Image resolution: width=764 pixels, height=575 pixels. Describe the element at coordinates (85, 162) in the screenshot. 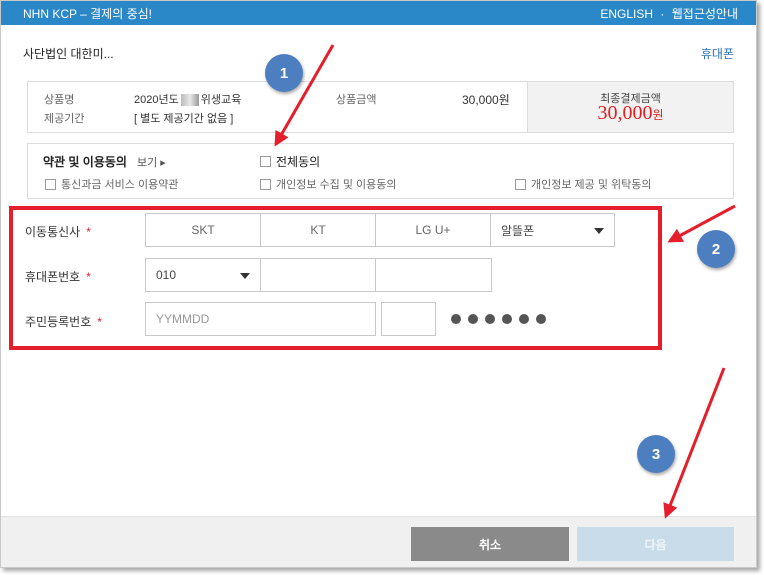

I see `terms-heading: 약관 및 이용동의` at that location.